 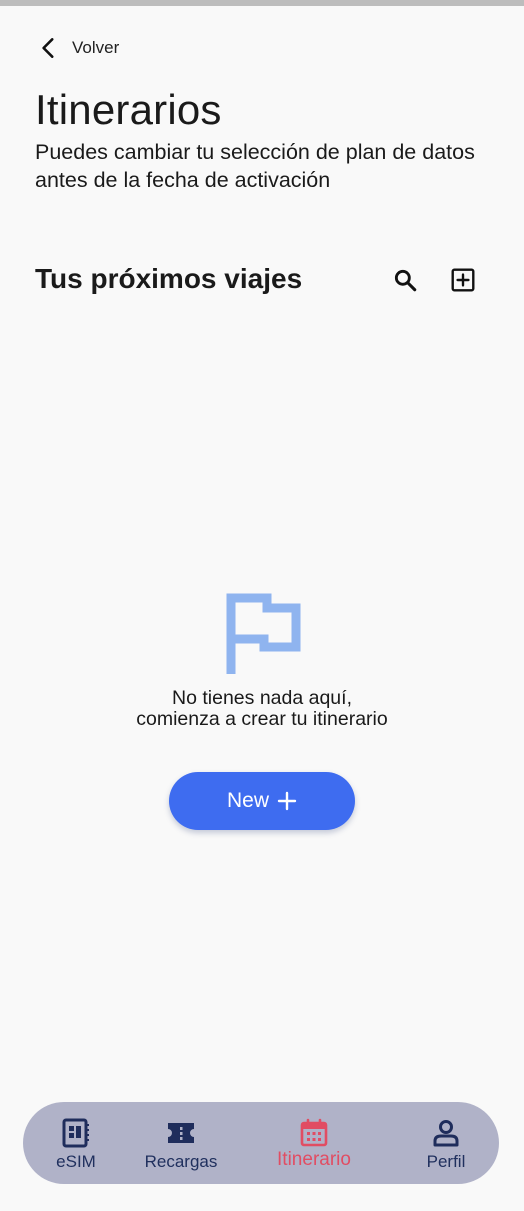 I want to click on search-icon, so click(x=405, y=280).